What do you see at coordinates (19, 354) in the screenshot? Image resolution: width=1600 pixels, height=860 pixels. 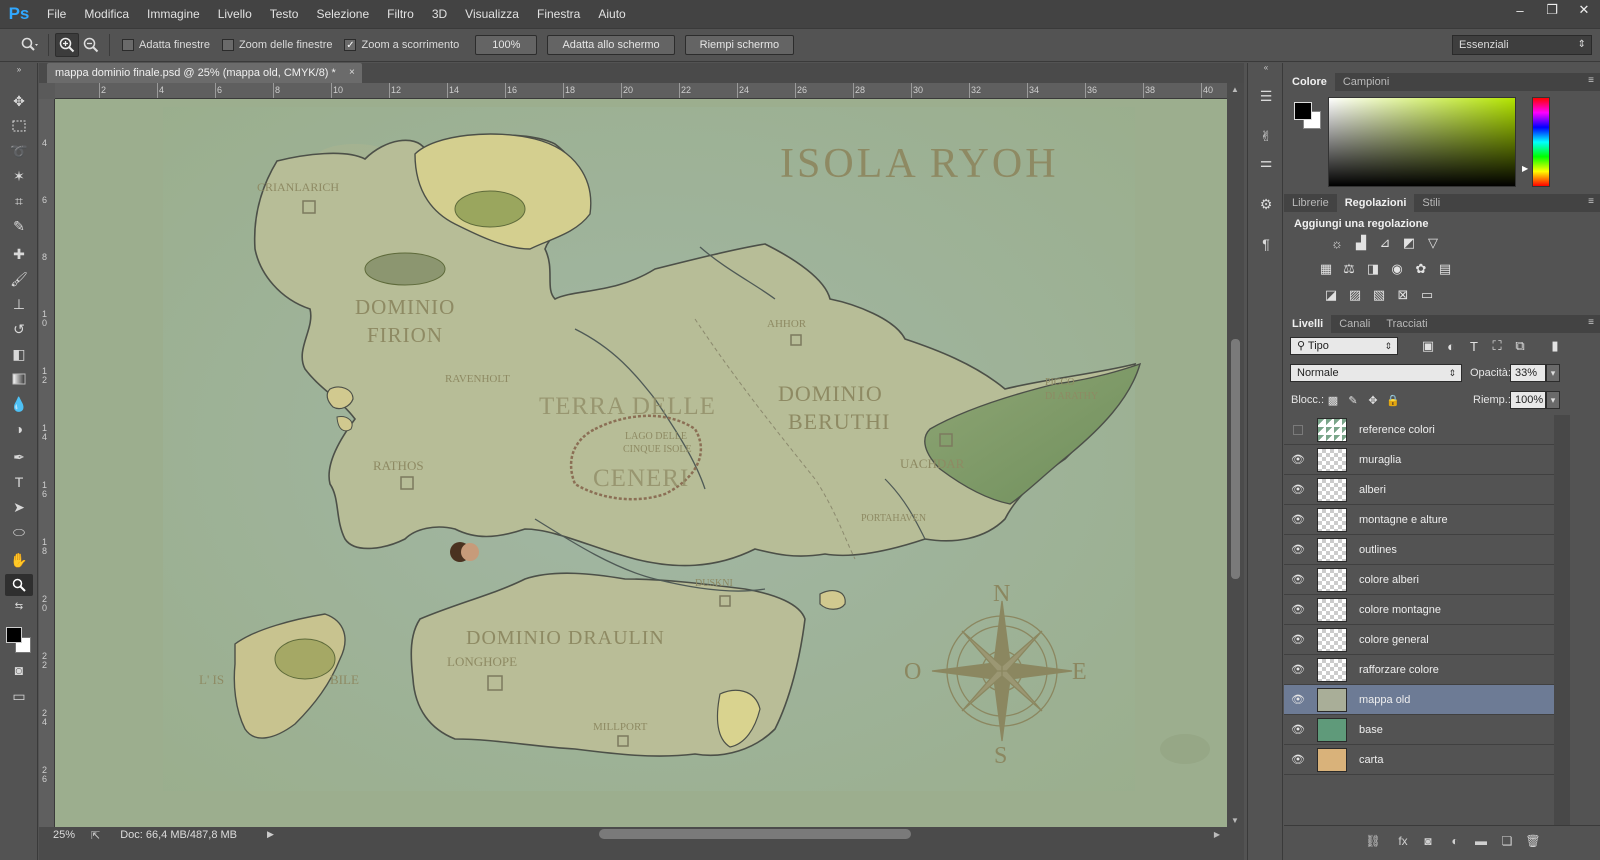 I see `eraser-icon: ◧` at bounding box center [19, 354].